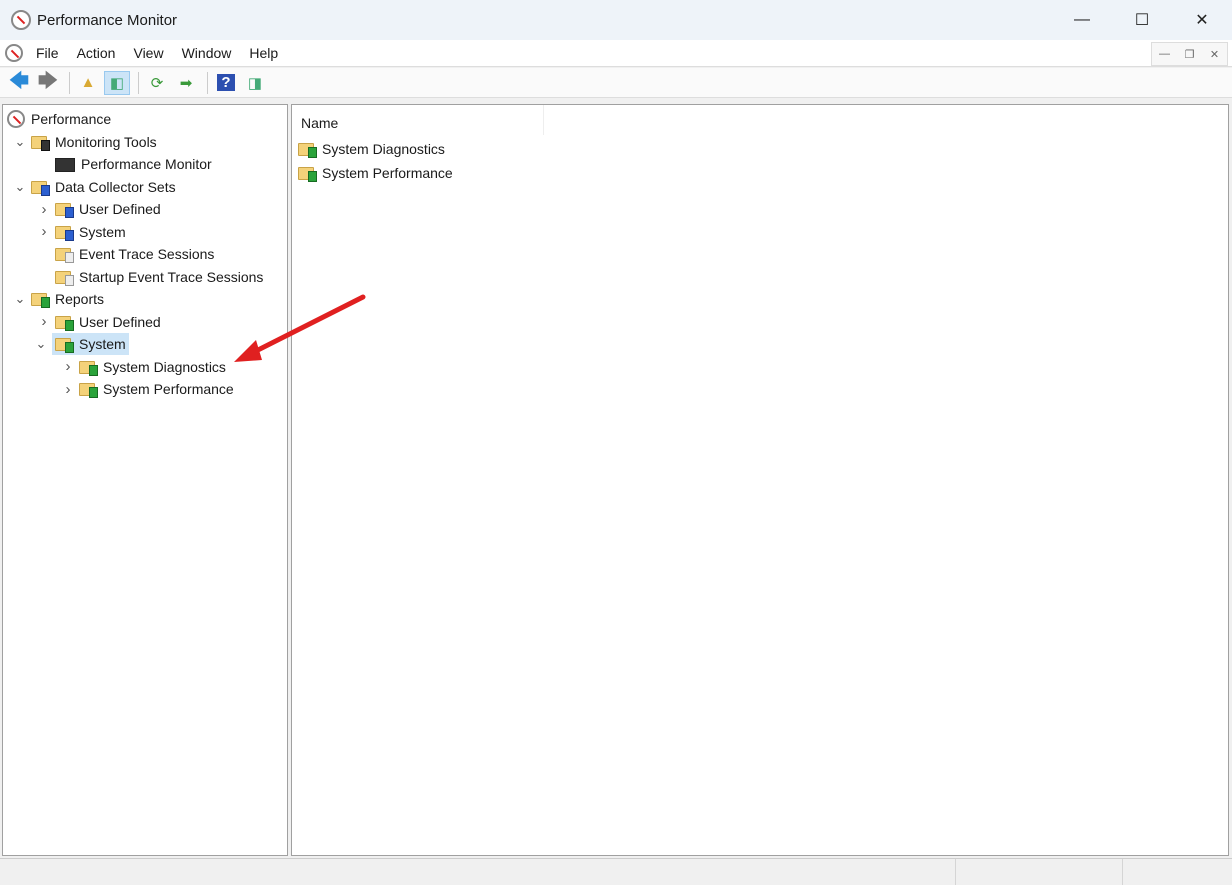 This screenshot has height=885, width=1232. I want to click on annotation-arrow, so click(300, 328).